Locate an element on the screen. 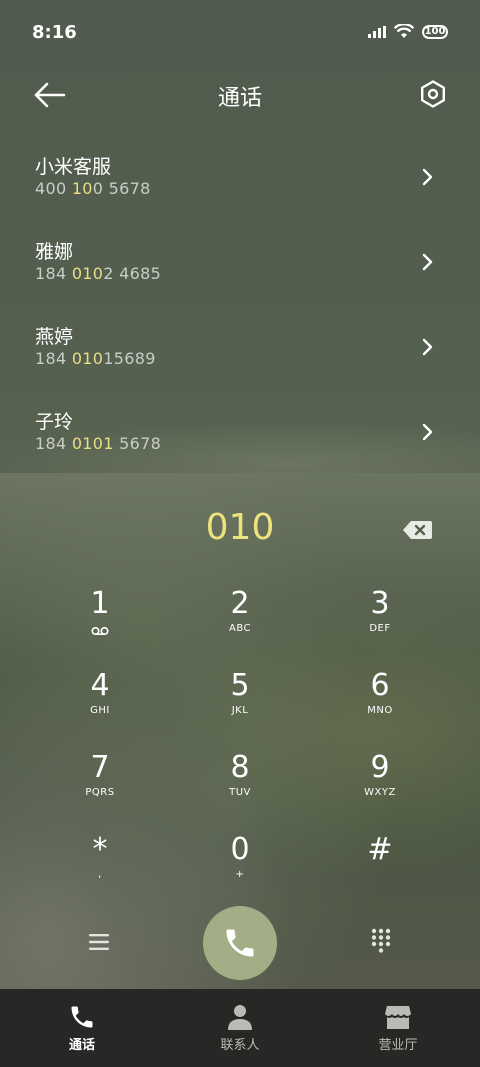 This screenshot has width=480, height=1067. tab-store: 营业厅 is located at coordinates (398, 1028).